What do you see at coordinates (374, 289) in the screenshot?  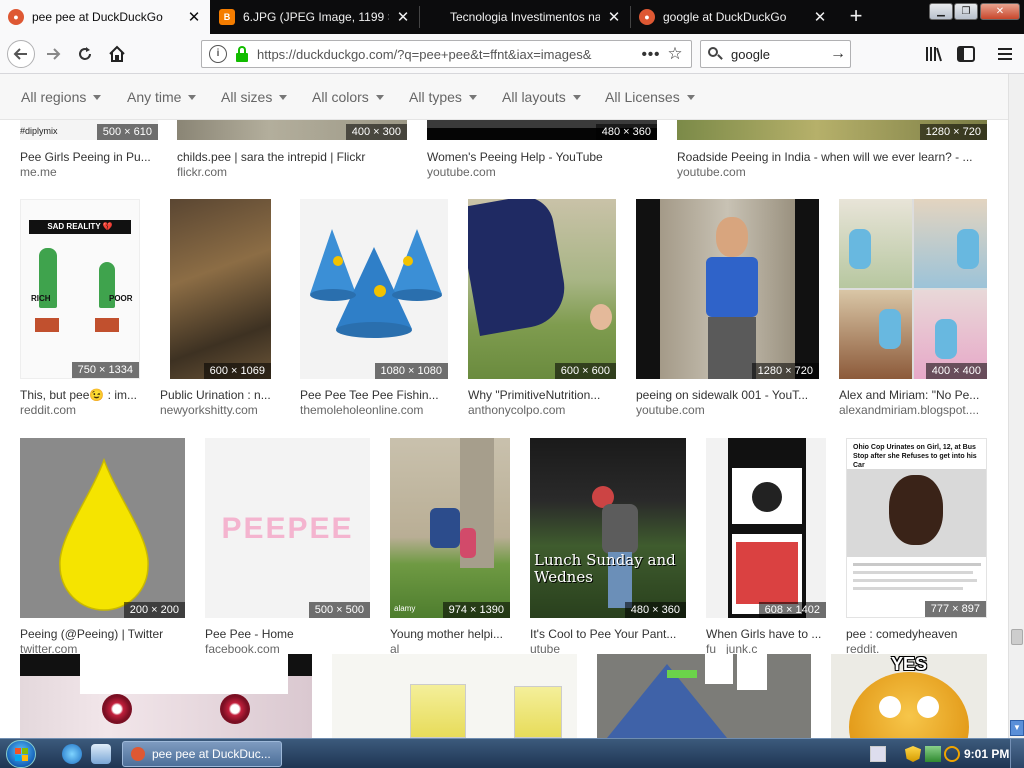 I see `result-image: 1080 × 1080` at bounding box center [374, 289].